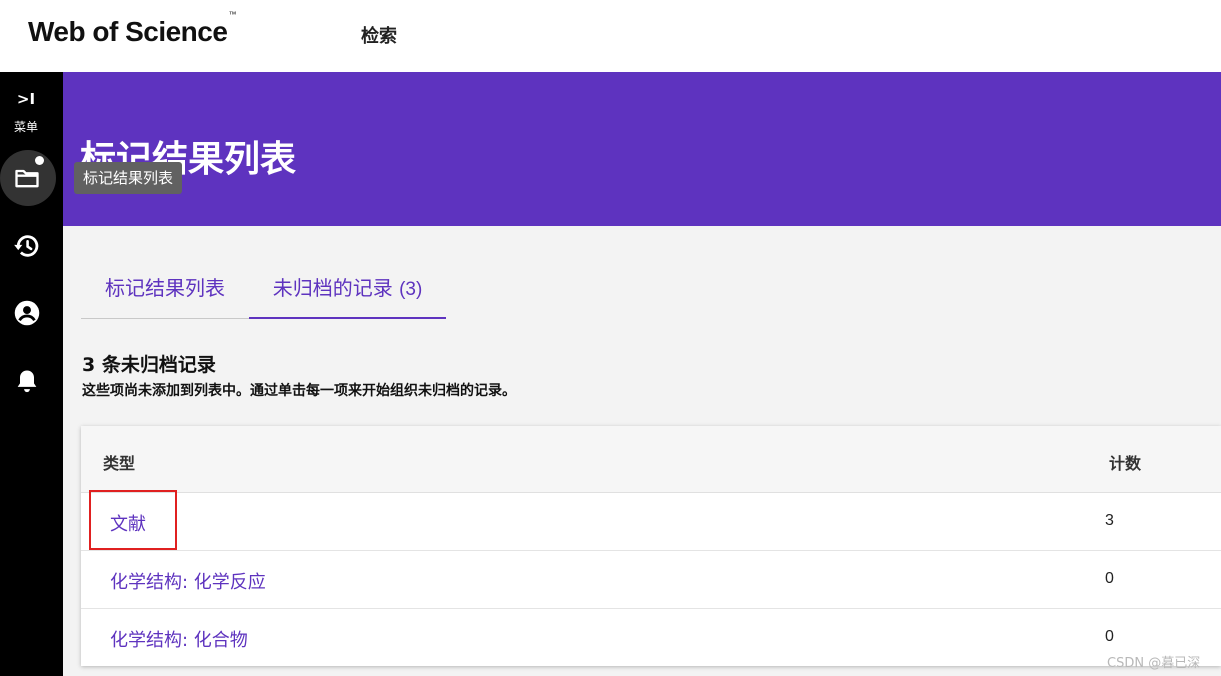 Image resolution: width=1221 pixels, height=676 pixels. Describe the element at coordinates (27, 246) in the screenshot. I see `history-icon` at that location.